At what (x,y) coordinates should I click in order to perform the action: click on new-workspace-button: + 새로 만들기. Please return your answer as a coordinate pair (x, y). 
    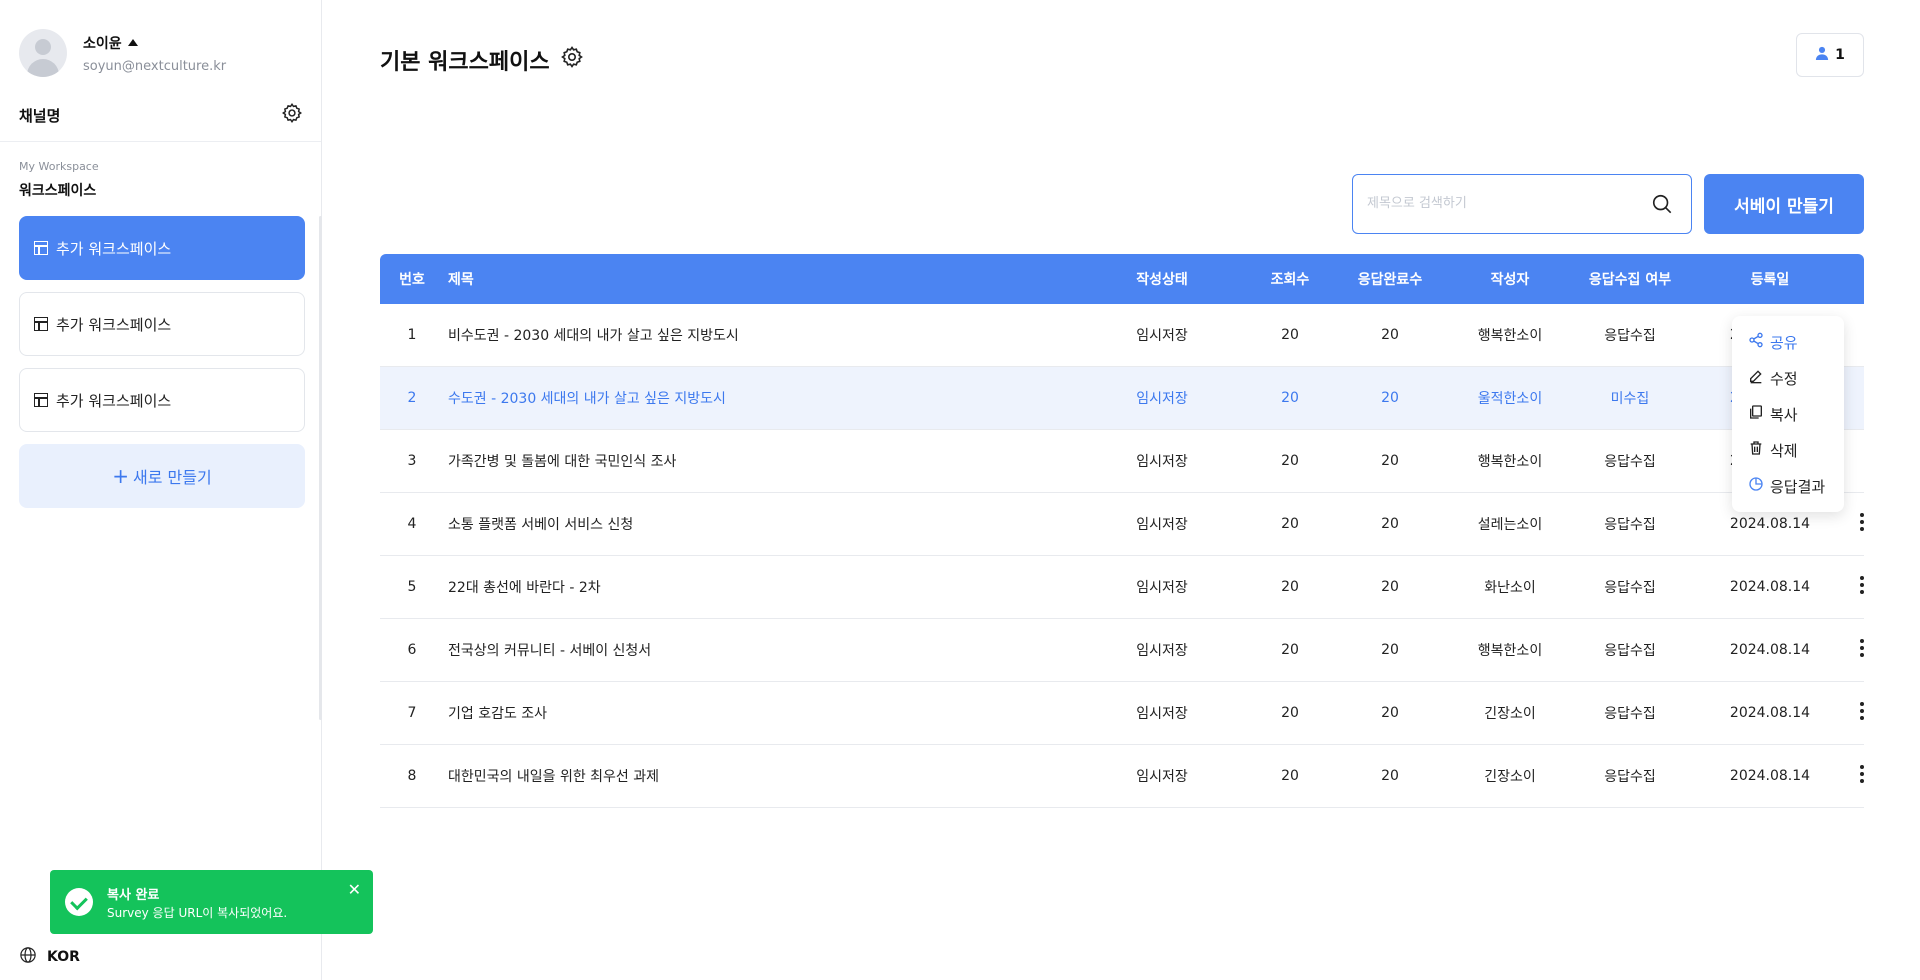
    Looking at the image, I should click on (162, 476).